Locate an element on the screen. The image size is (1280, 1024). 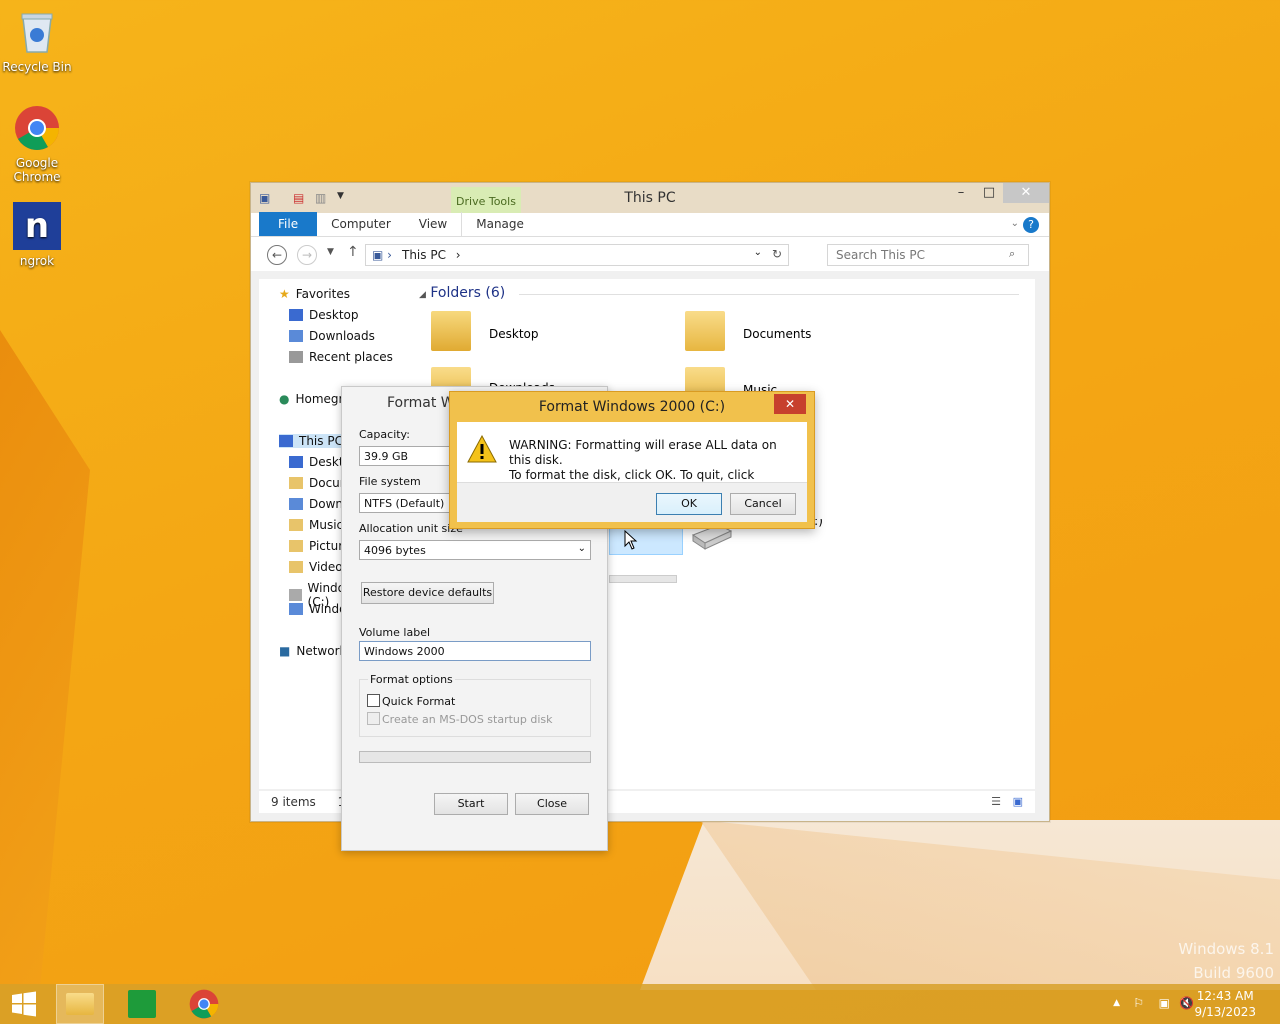
clock: 12:43 AM 9/13/2023 is located at coordinates (1225, 1004).